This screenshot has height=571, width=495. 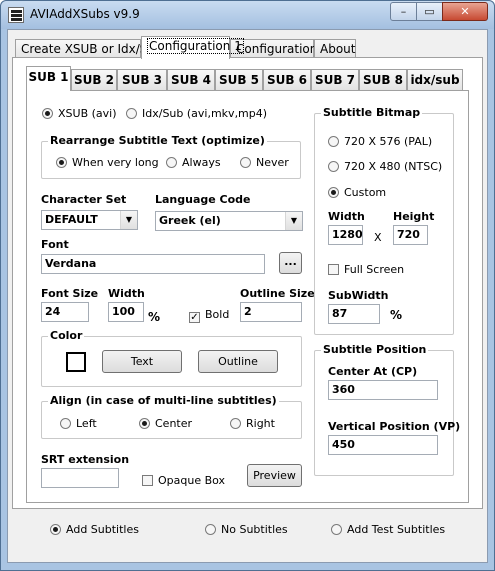 I want to click on character-set-select: DEFAULT ▼, so click(x=89, y=220).